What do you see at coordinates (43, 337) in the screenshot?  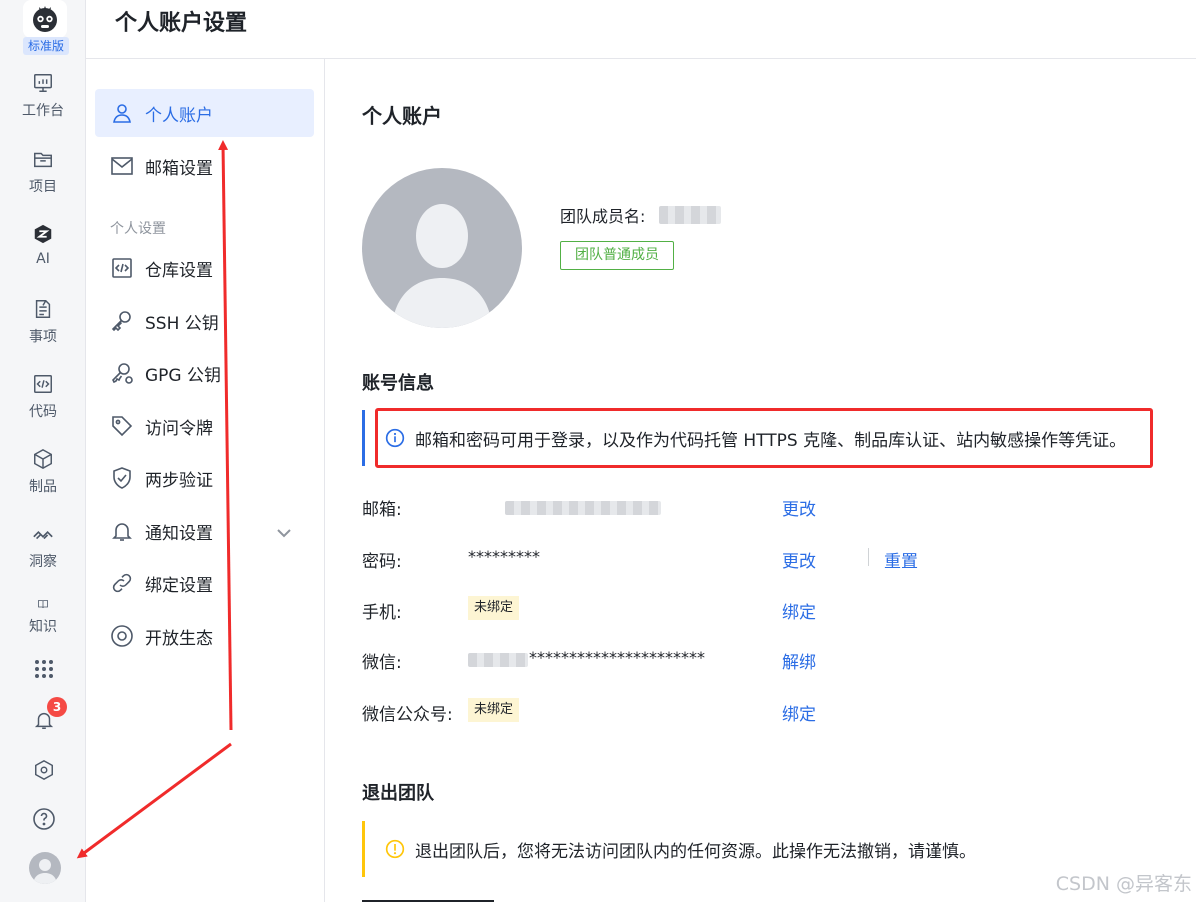 I see `rail-item-label: 事项` at bounding box center [43, 337].